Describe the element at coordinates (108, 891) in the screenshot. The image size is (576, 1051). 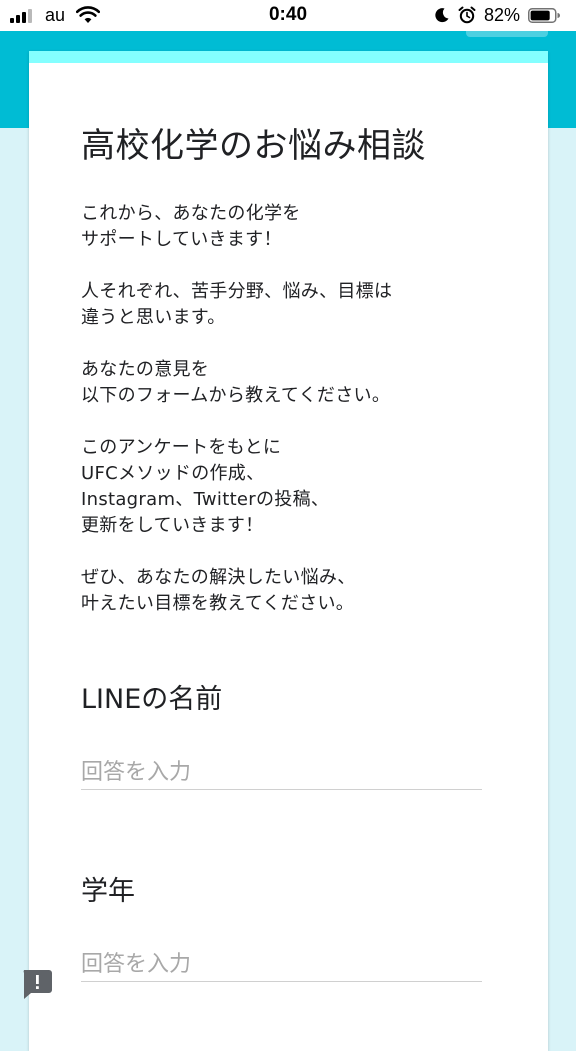
I see `question-title-grade: 学年` at that location.